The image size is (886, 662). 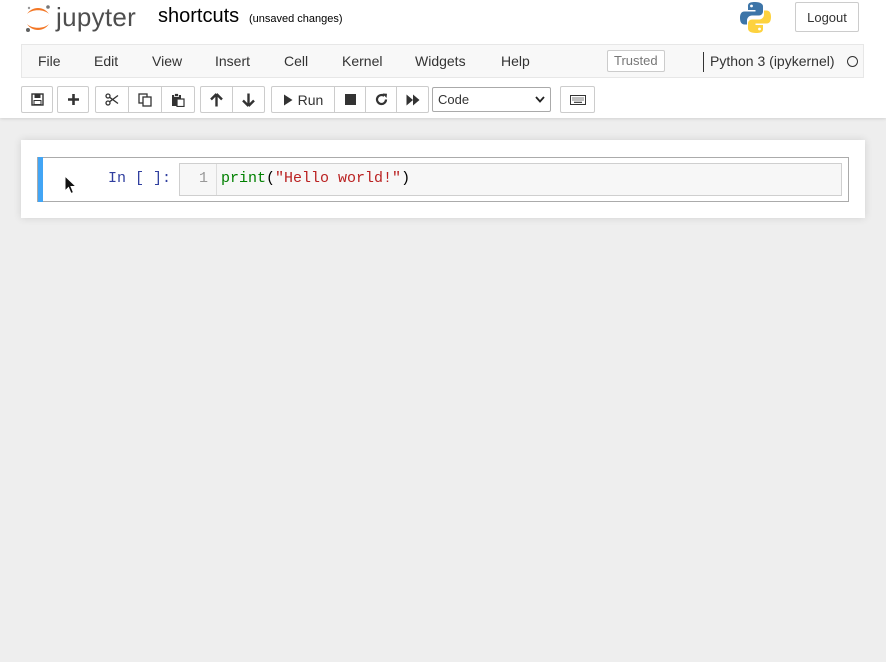 What do you see at coordinates (38, 18) in the screenshot?
I see `jupyter-icon` at bounding box center [38, 18].